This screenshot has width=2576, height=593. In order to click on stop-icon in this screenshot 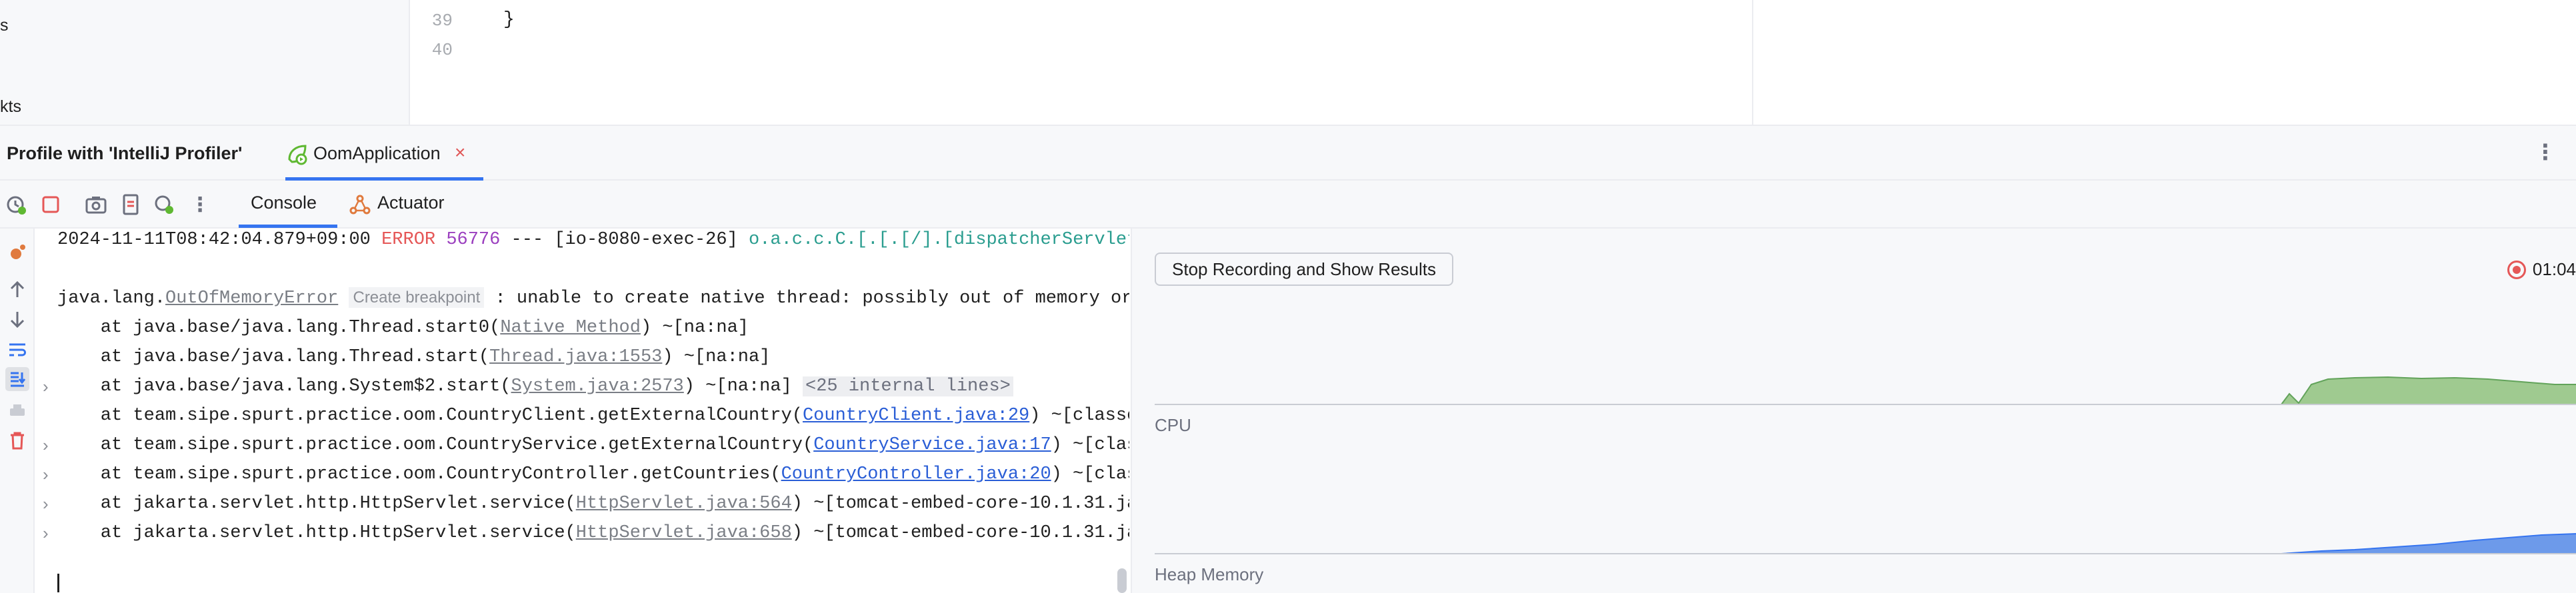, I will do `click(51, 205)`.